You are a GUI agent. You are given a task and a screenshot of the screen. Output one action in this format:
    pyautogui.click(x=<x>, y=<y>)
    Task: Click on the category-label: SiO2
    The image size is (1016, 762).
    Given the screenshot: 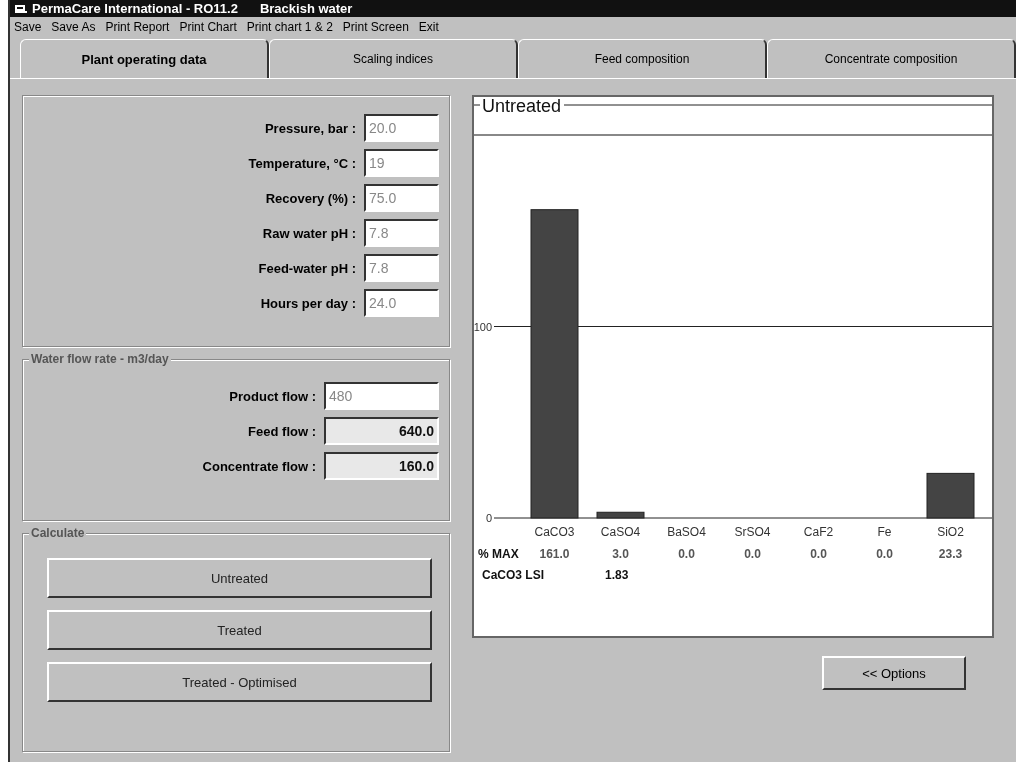 What is the action you would take?
    pyautogui.click(x=950, y=532)
    